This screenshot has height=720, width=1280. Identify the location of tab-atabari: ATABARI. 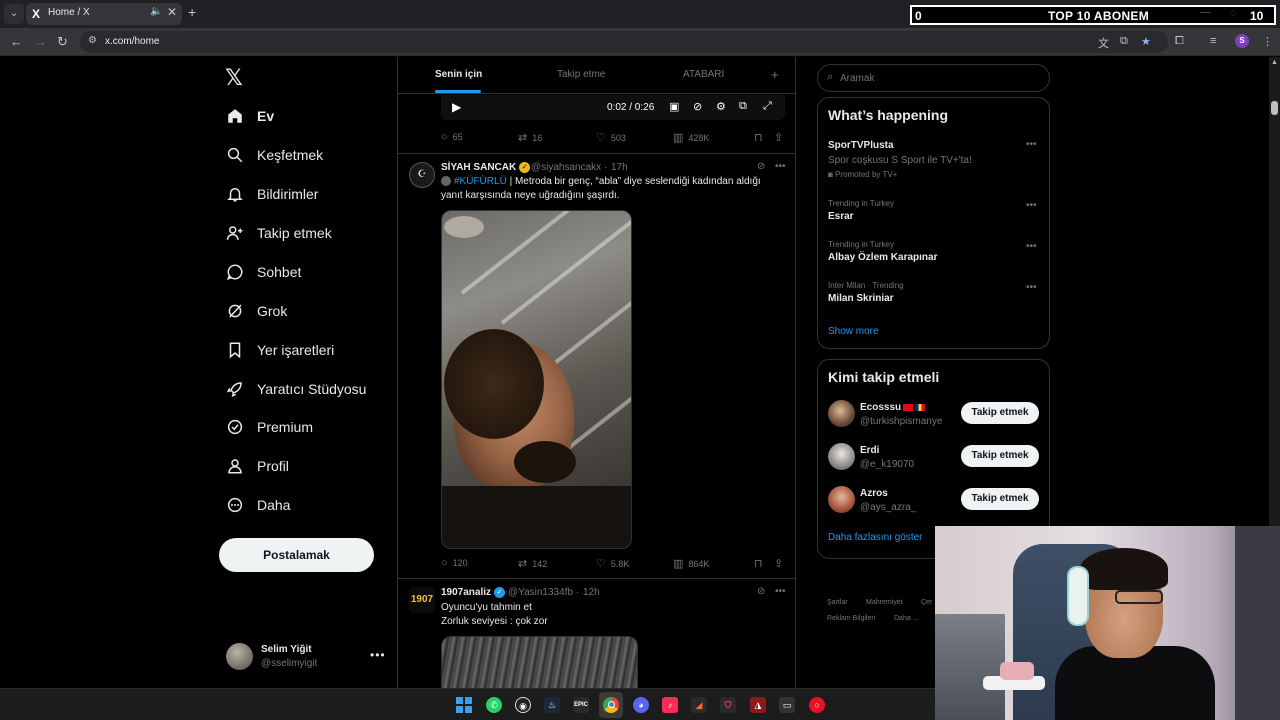
(703, 74).